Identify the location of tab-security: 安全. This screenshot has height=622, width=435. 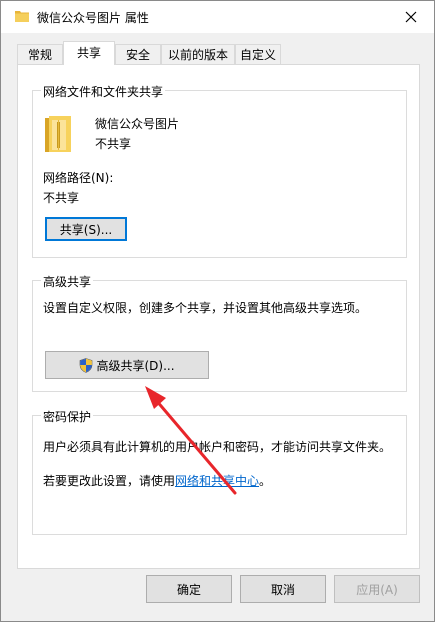
(138, 54).